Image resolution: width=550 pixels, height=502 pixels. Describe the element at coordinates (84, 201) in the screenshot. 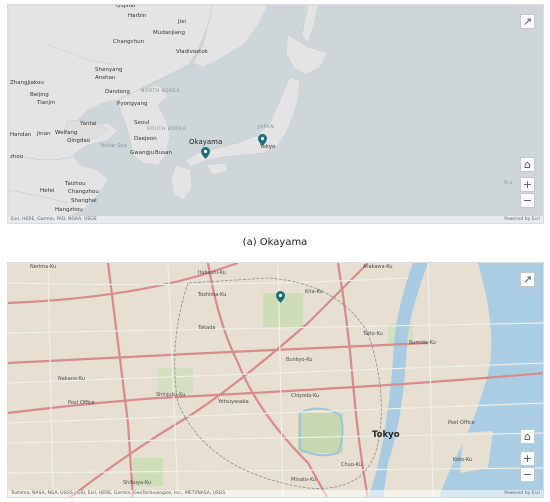

I see `label-shanghai: Shanghai` at that location.